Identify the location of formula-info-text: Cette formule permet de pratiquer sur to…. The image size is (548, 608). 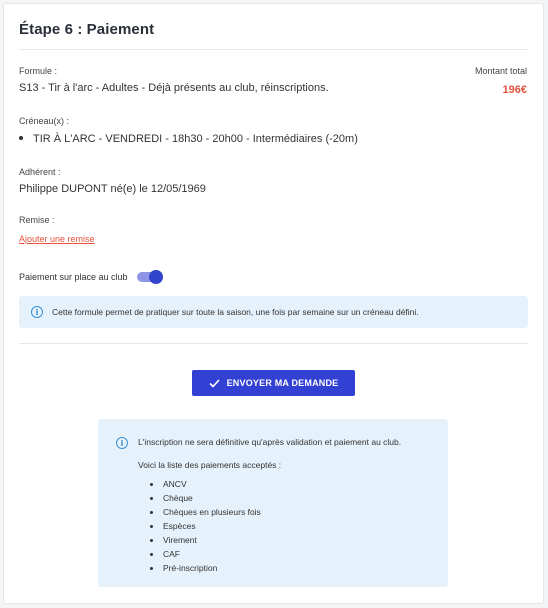
(235, 312).